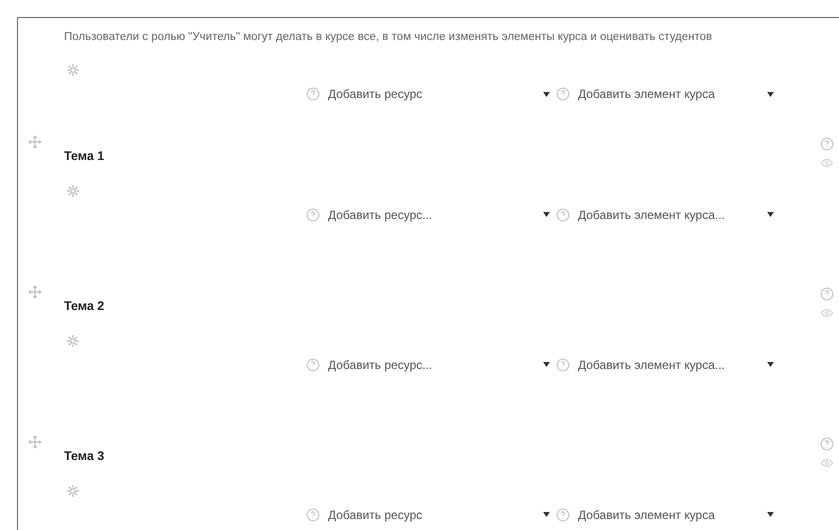 The width and height of the screenshot is (839, 530). Describe the element at coordinates (85, 456) in the screenshot. I see `section-title: Тема 3` at that location.